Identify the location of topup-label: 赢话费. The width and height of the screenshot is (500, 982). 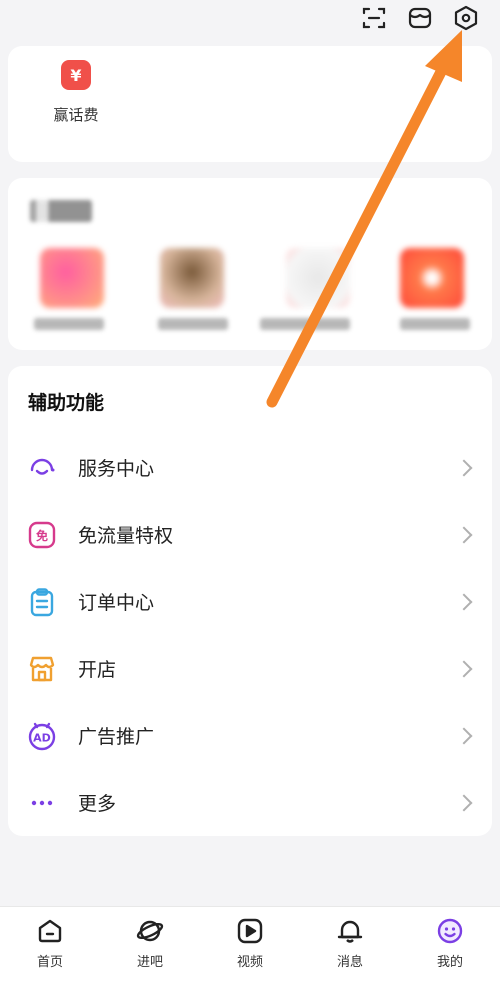
(76, 115).